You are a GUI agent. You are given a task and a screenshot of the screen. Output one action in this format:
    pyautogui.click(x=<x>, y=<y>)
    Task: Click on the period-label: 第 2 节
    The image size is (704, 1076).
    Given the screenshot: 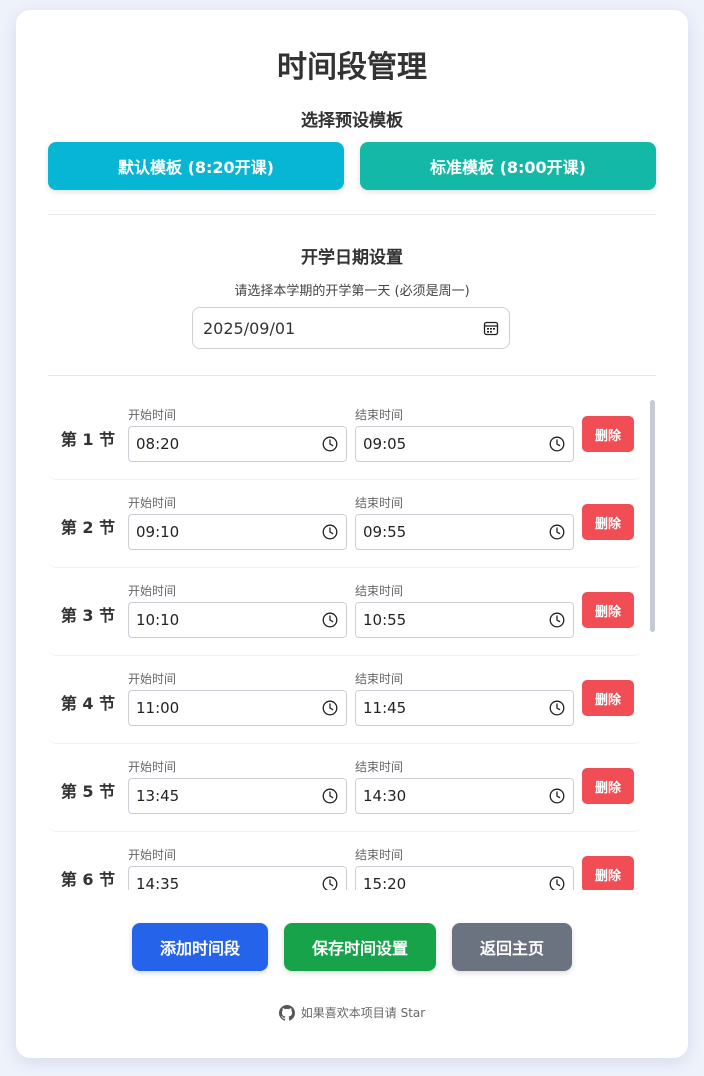 What is the action you would take?
    pyautogui.click(x=88, y=527)
    